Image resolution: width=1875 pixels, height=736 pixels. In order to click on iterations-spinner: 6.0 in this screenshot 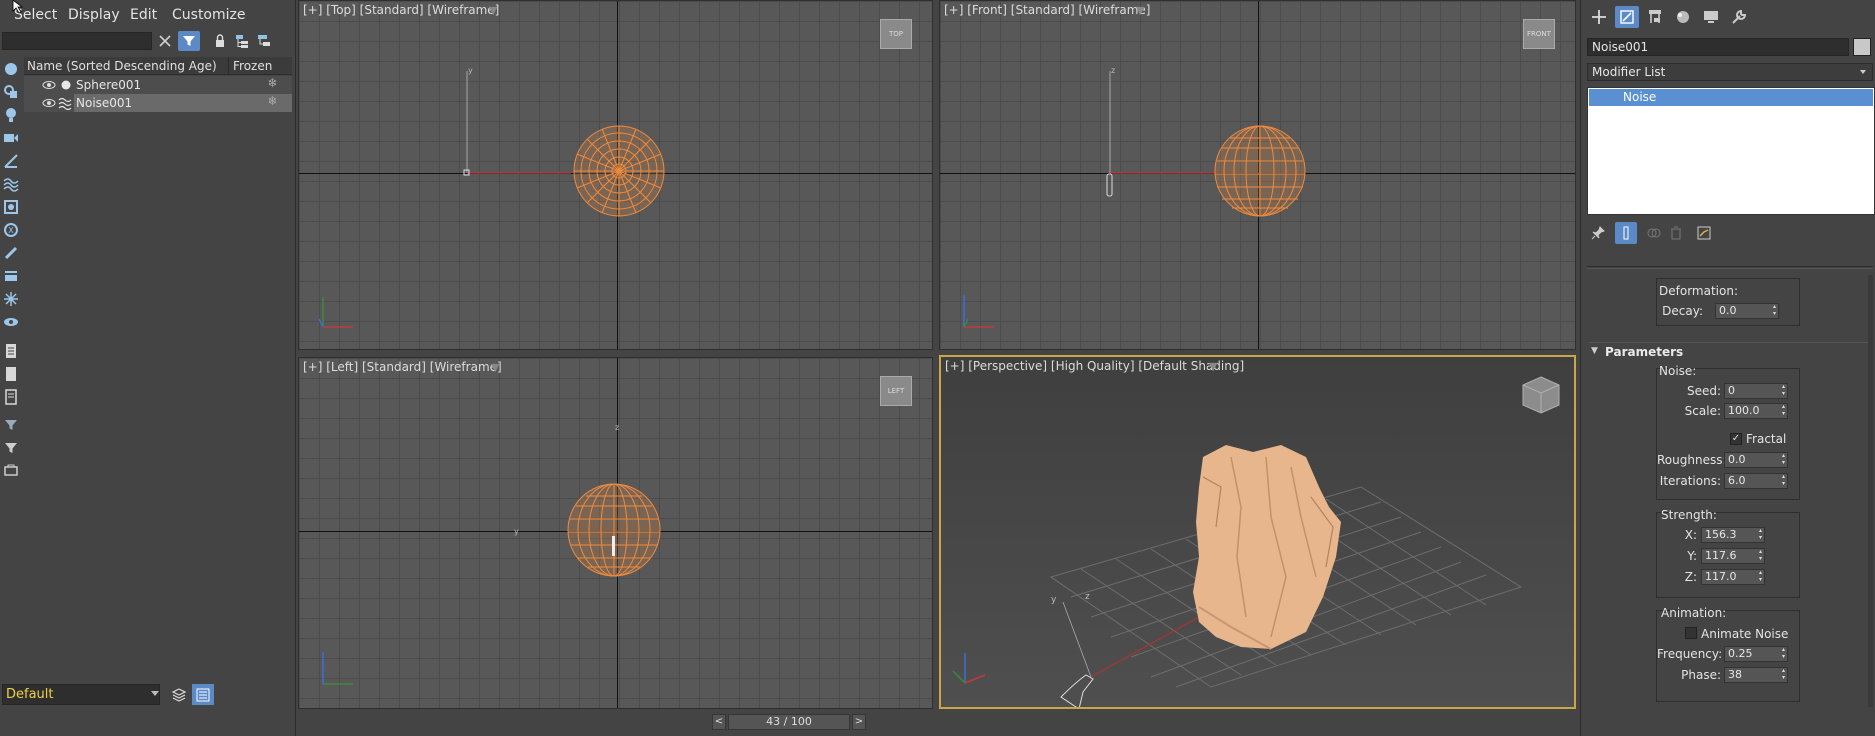, I will do `click(1756, 481)`.